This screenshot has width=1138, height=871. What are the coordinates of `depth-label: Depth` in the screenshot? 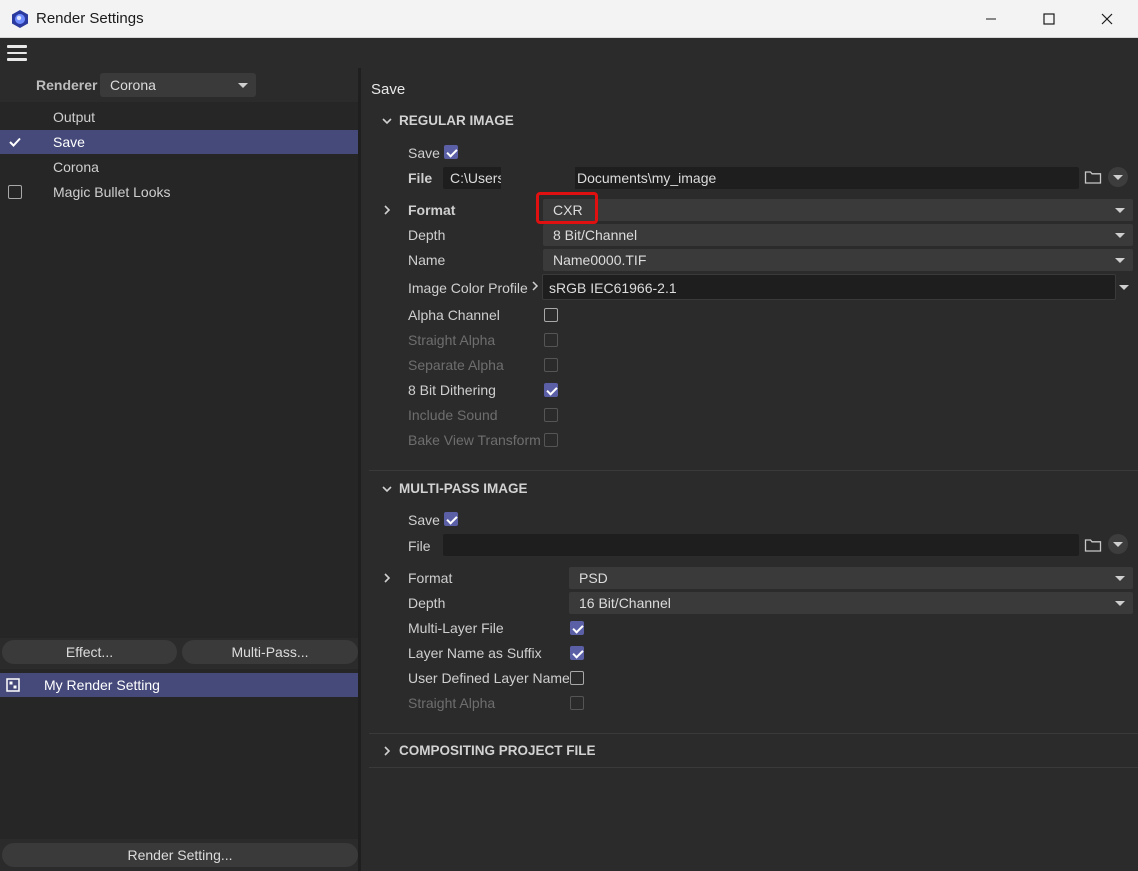 It's located at (427, 235).